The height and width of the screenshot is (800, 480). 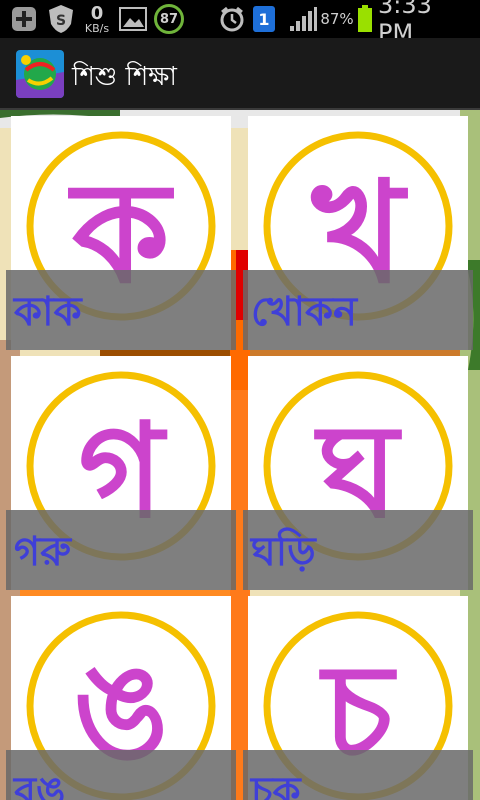 I want to click on word-overlay: কাক, so click(x=121, y=310).